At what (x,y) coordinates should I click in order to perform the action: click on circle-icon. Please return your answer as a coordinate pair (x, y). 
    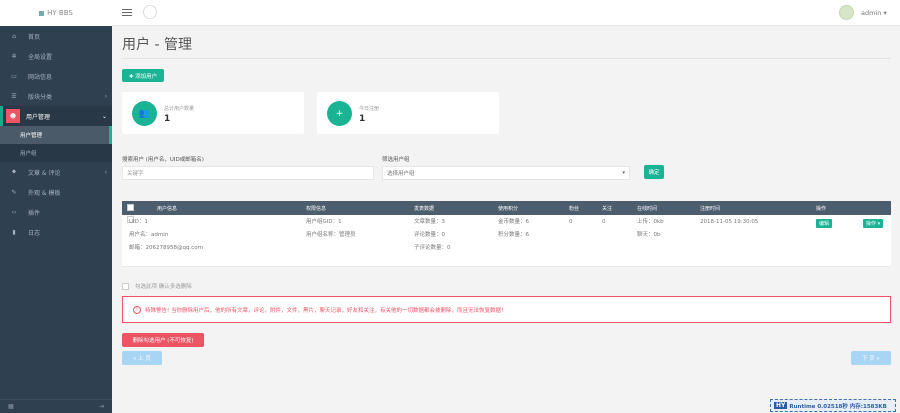
    Looking at the image, I should click on (150, 12).